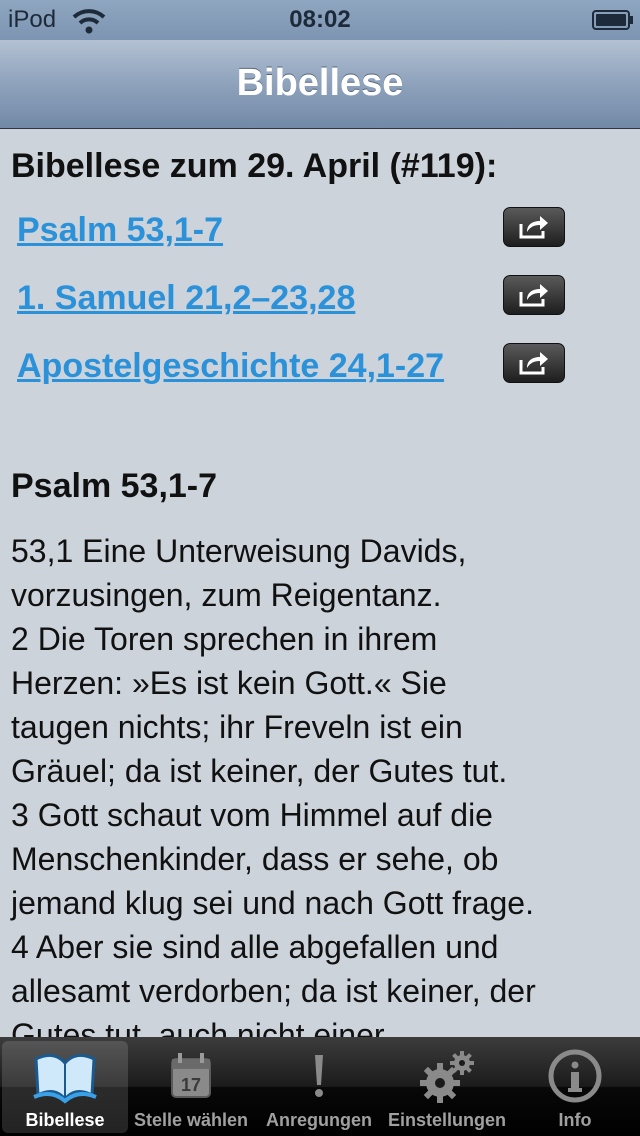 This screenshot has width=640, height=1136. I want to click on passage-line: Gräuel; da ist keiner, der Gutes tut., so click(259, 771).